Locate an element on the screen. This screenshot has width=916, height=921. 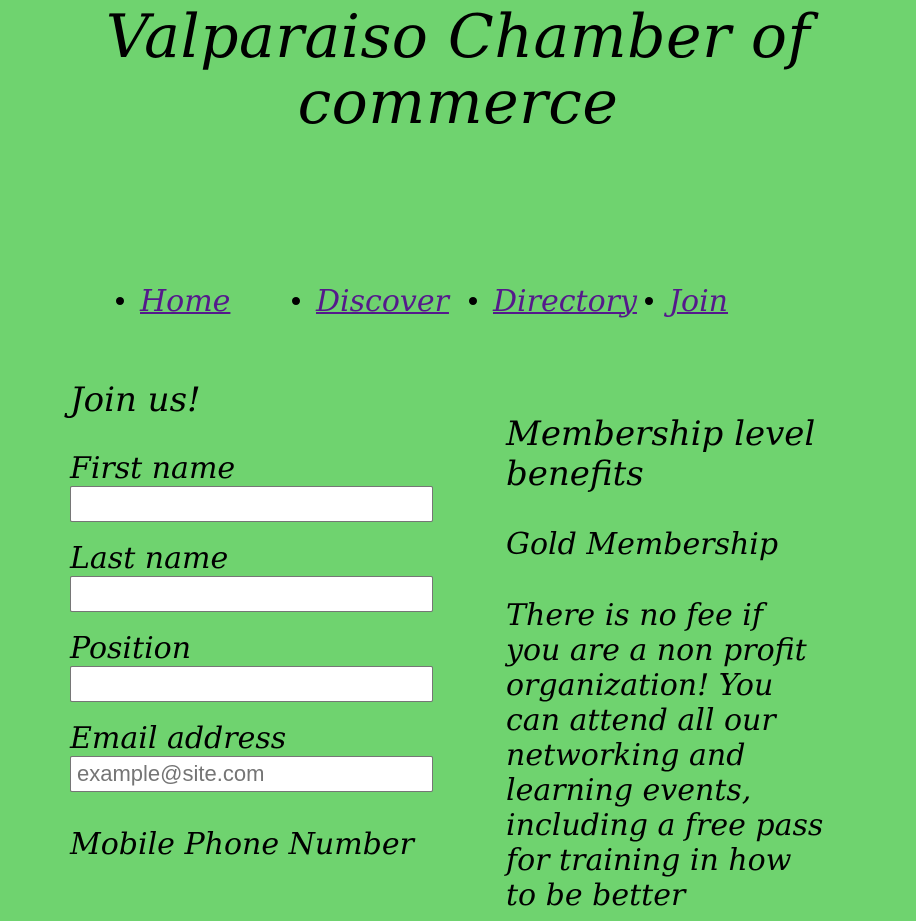
email-input is located at coordinates (251, 774).